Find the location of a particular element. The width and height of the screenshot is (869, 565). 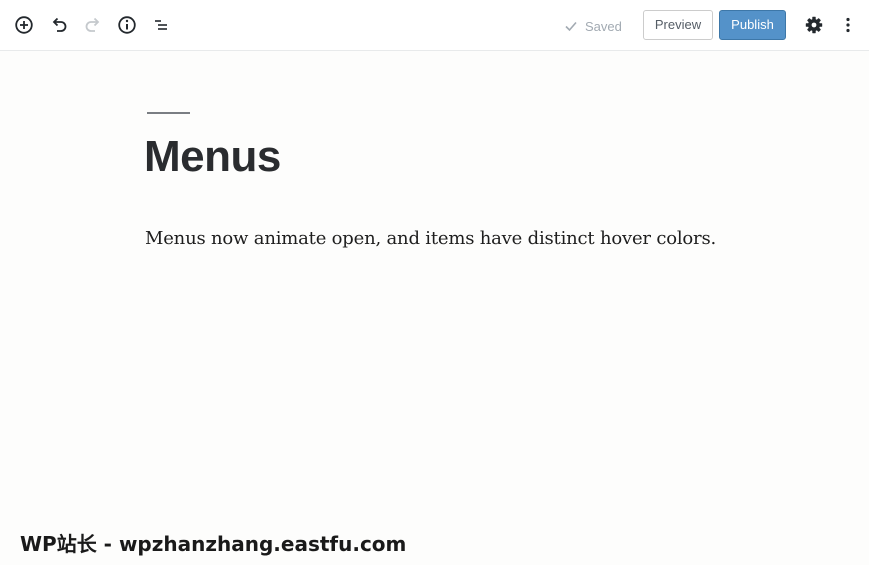

undo-icon is located at coordinates (59, 25).